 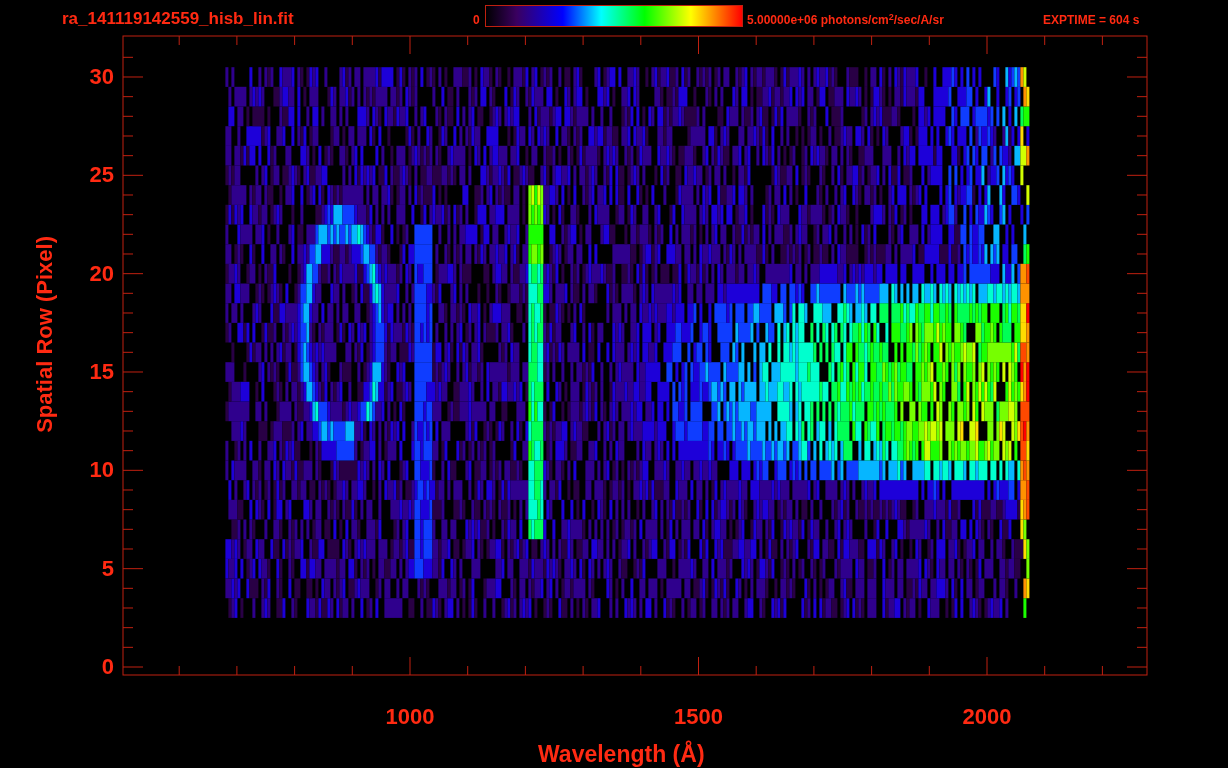 I want to click on y-tick-label: 10, so click(x=101, y=470).